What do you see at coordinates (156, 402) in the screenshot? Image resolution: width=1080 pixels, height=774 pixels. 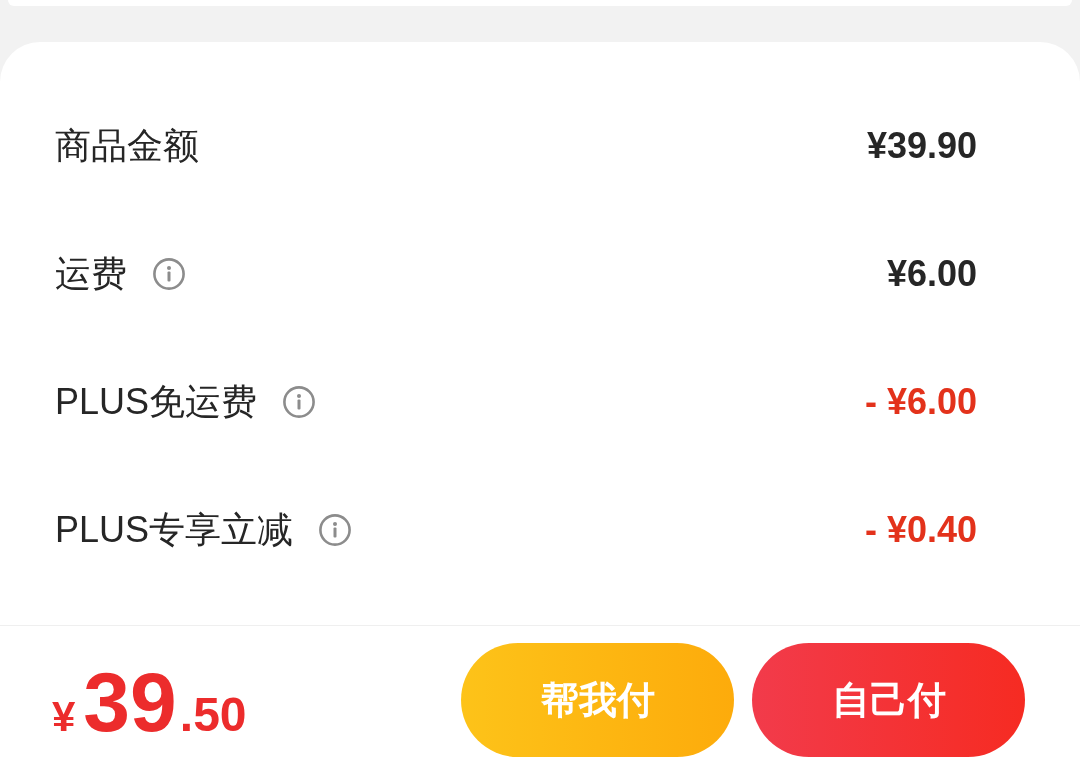 I see `row-label: PLUS免运费` at bounding box center [156, 402].